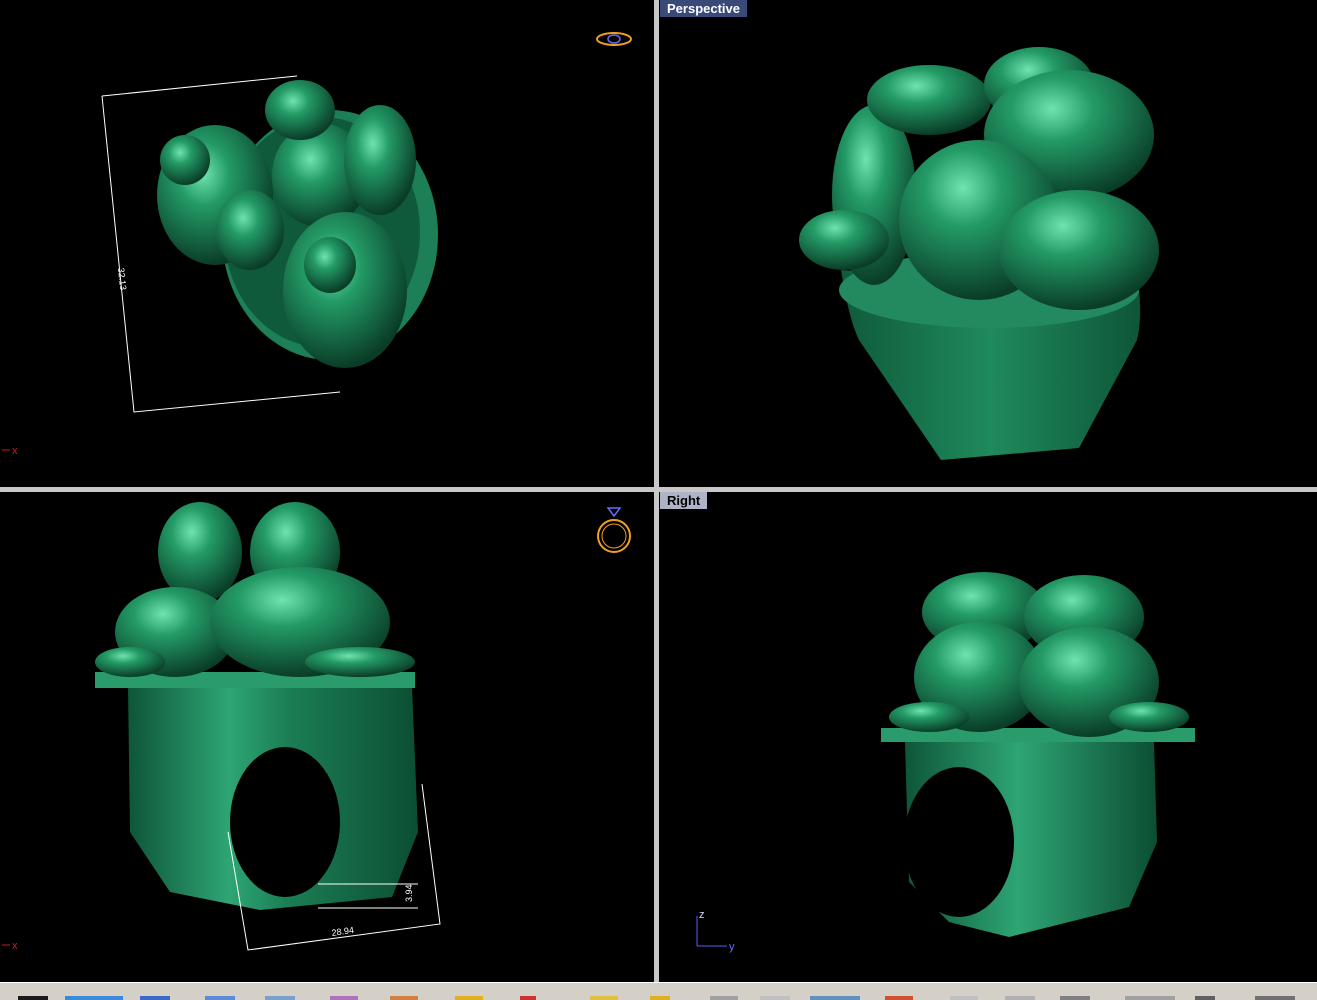 This screenshot has width=1317, height=1000. What do you see at coordinates (614, 530) in the screenshot?
I see `ring-front-icon` at bounding box center [614, 530].